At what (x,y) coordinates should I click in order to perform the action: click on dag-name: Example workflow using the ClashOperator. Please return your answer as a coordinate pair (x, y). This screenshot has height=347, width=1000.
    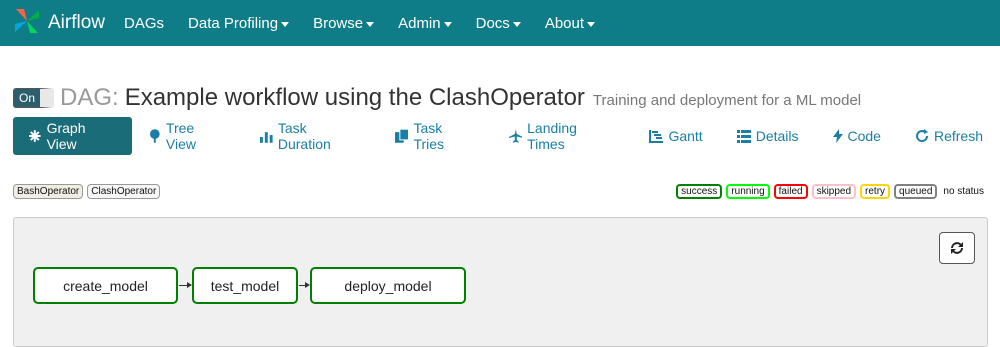
    Looking at the image, I should click on (354, 97).